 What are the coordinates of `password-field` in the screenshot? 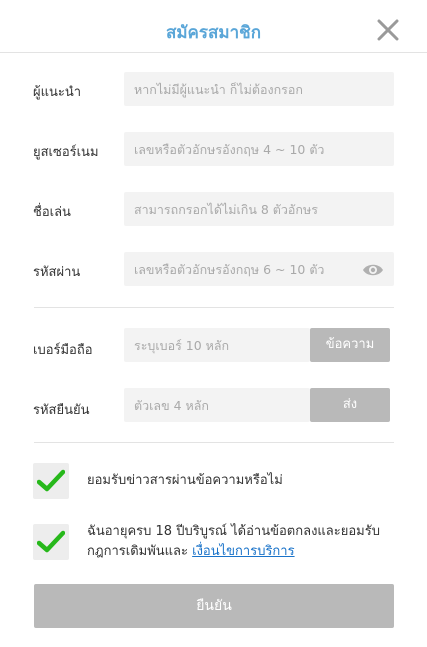 It's located at (259, 269).